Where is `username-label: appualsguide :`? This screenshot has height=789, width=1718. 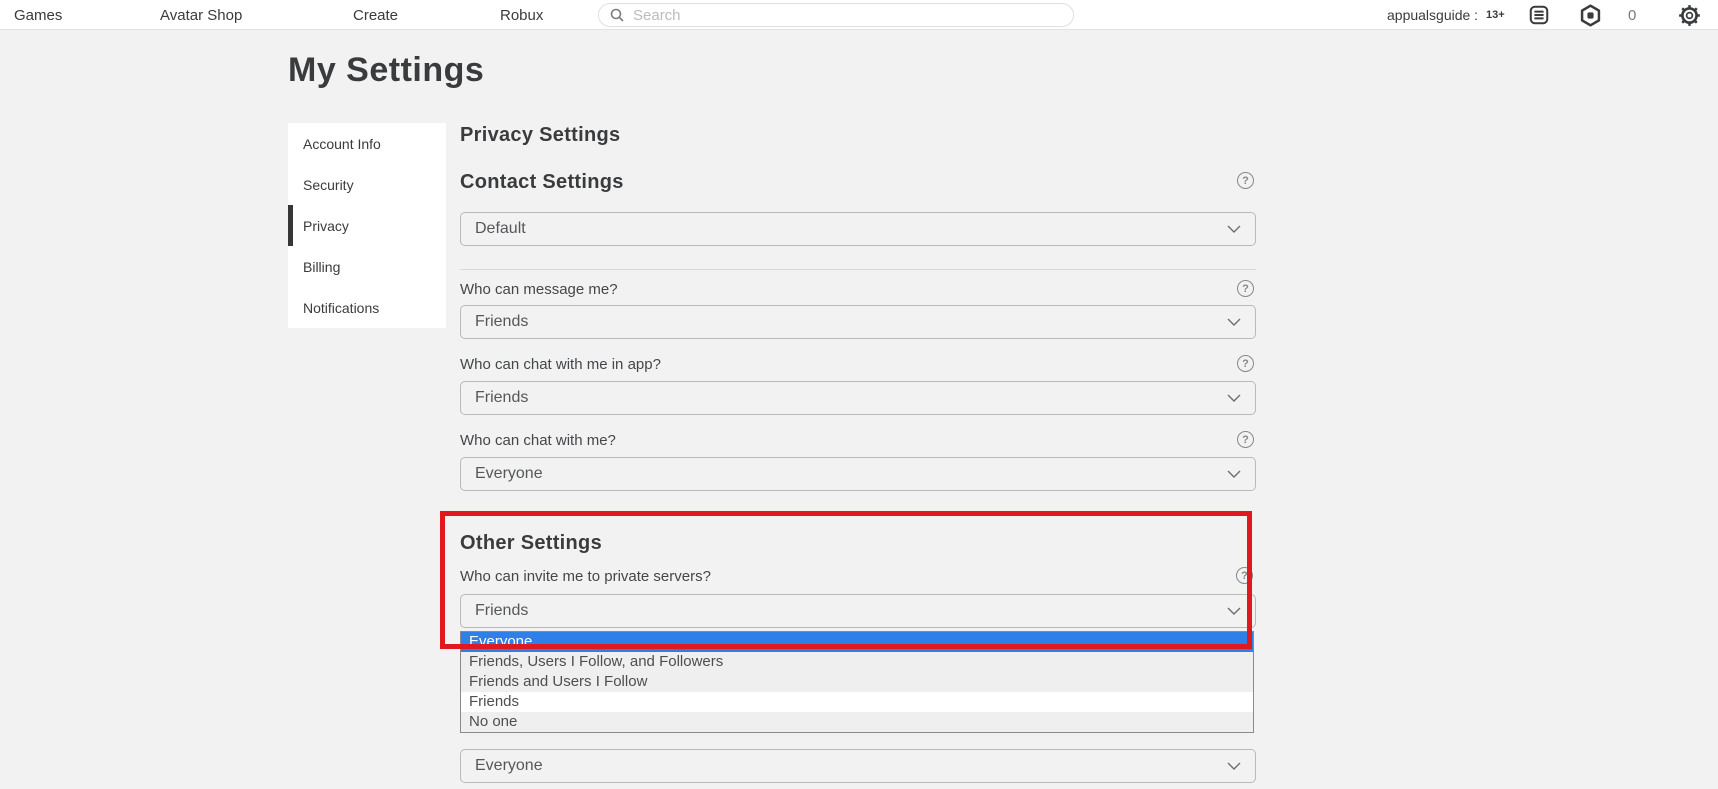 username-label: appualsguide : is located at coordinates (1432, 15).